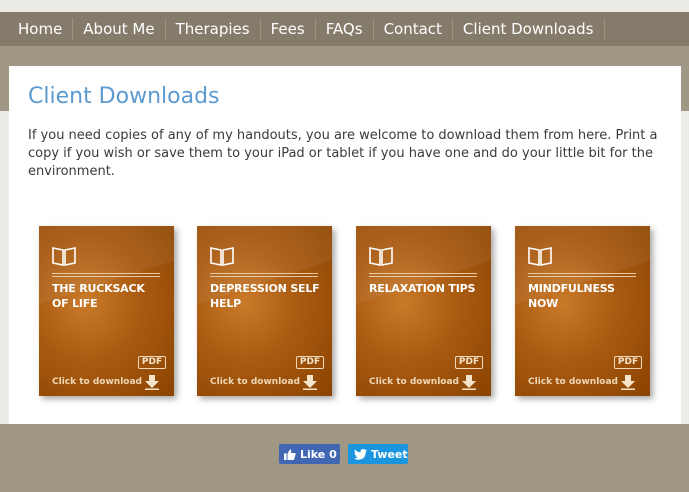 The height and width of the screenshot is (492, 689). What do you see at coordinates (344, 458) in the screenshot?
I see `footer-band` at bounding box center [344, 458].